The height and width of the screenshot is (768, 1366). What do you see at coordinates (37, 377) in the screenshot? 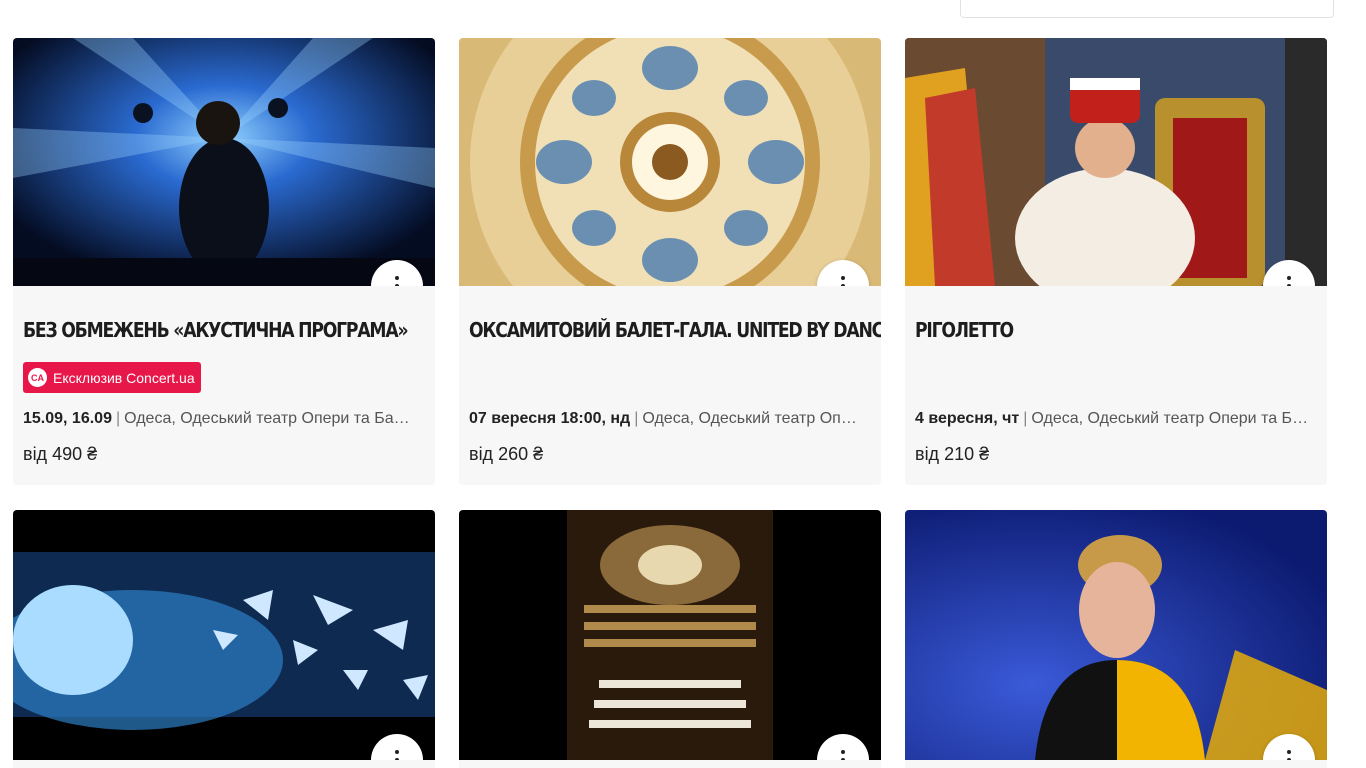
I see `concert-ua-logo-icon: CA` at bounding box center [37, 377].